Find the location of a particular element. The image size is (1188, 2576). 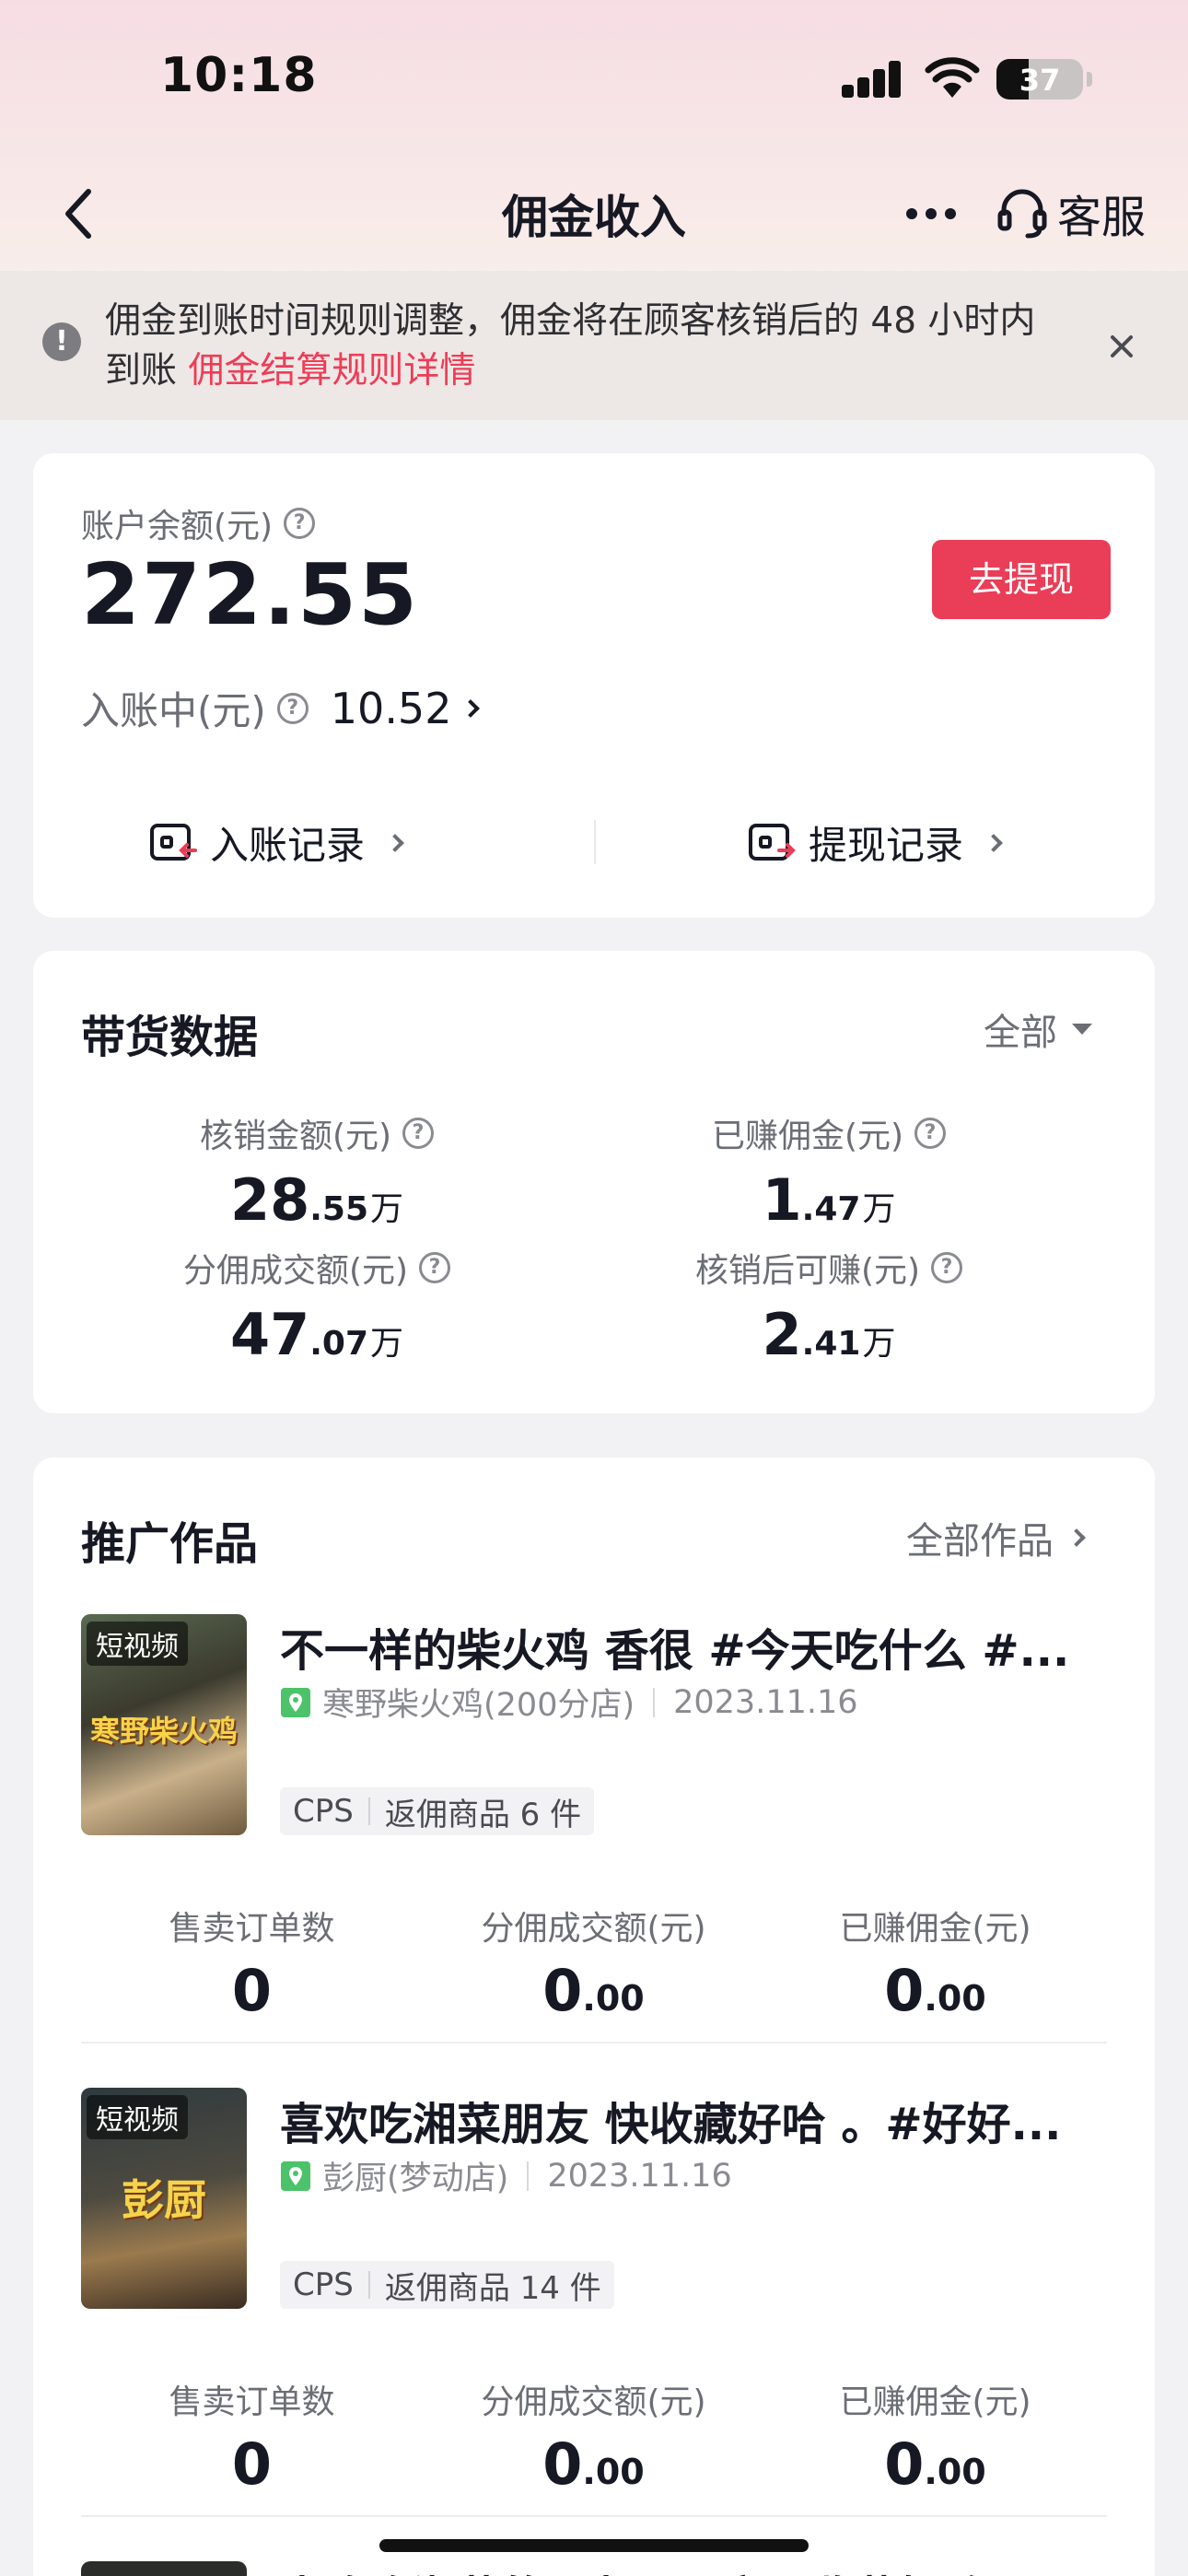

status-time: 10:18 is located at coordinates (239, 75).